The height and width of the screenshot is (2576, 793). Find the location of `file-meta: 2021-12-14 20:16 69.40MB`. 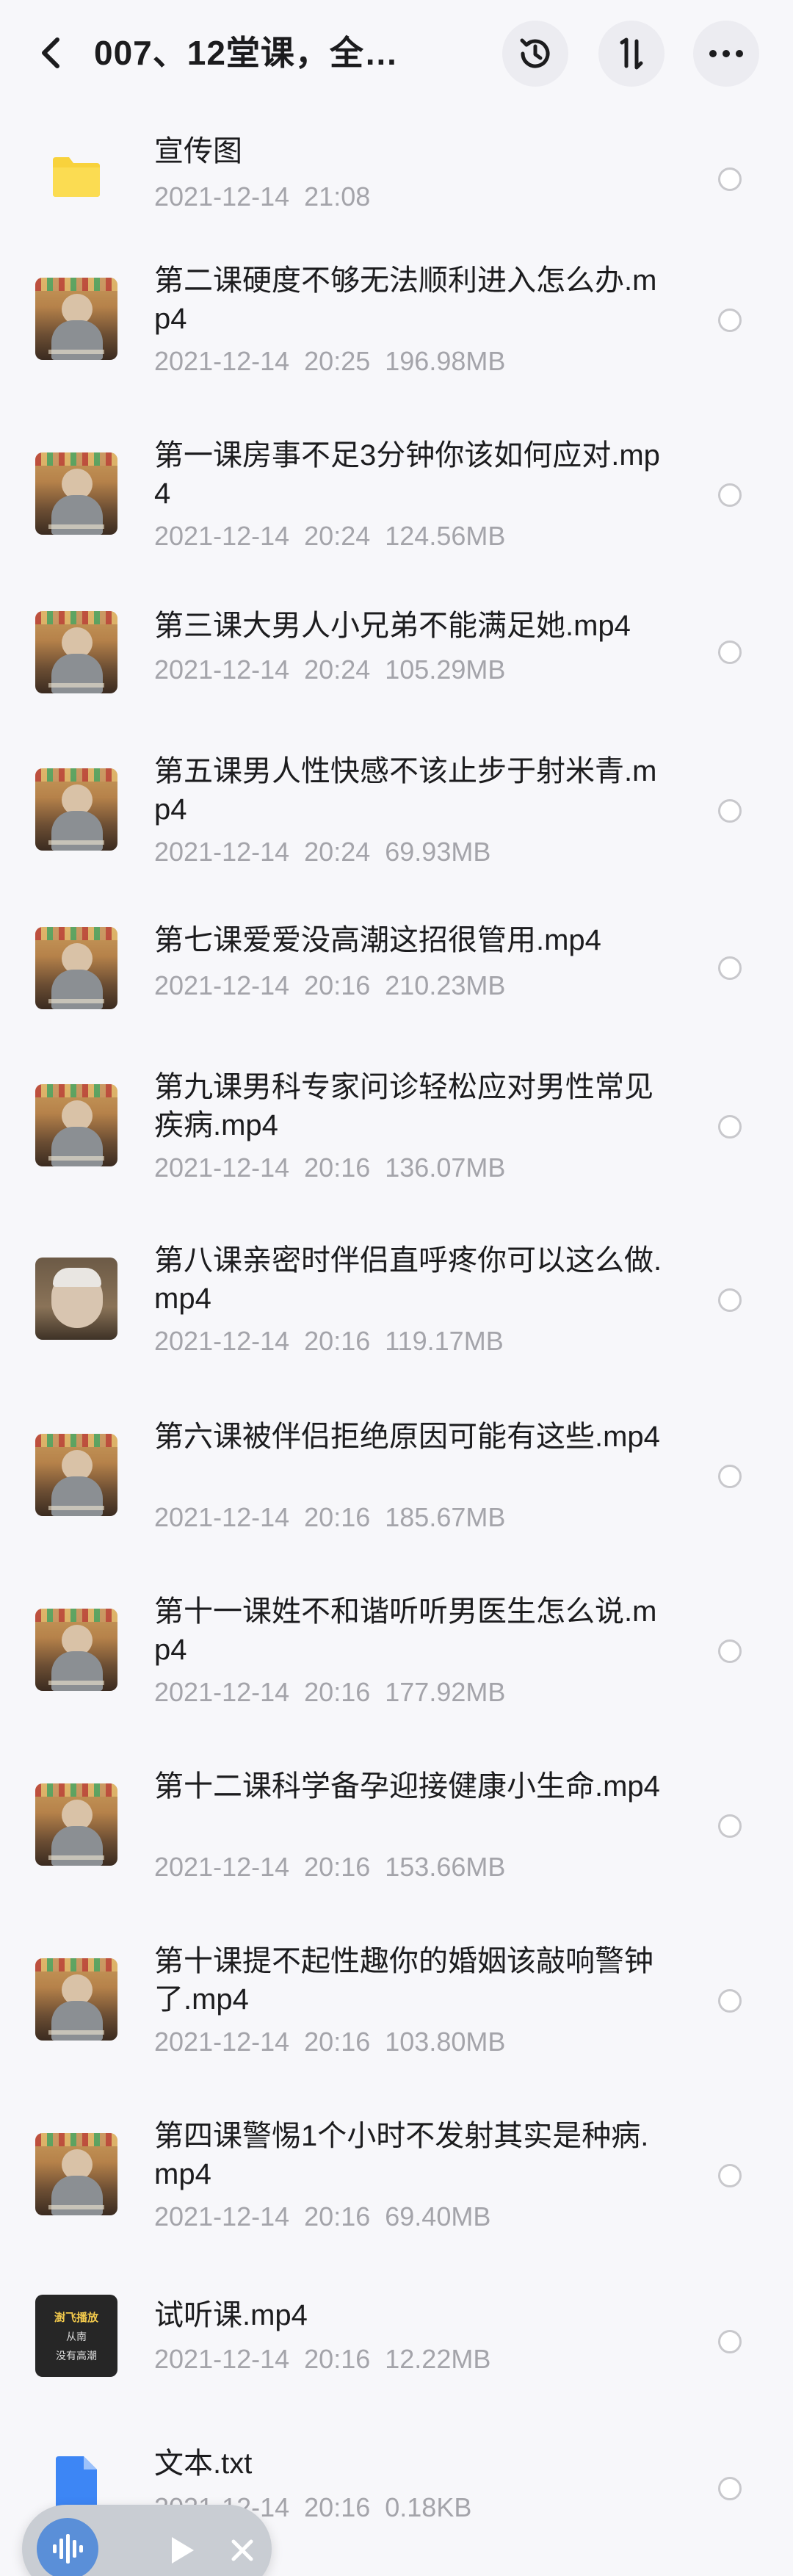

file-meta: 2021-12-14 20:16 69.40MB is located at coordinates (322, 2217).